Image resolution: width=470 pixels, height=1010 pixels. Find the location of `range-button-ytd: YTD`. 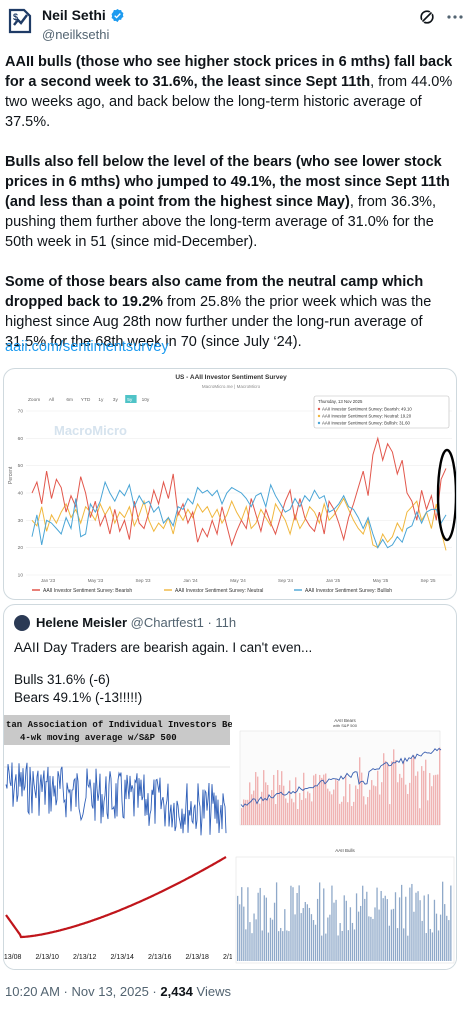

range-button-ytd: YTD is located at coordinates (86, 400).